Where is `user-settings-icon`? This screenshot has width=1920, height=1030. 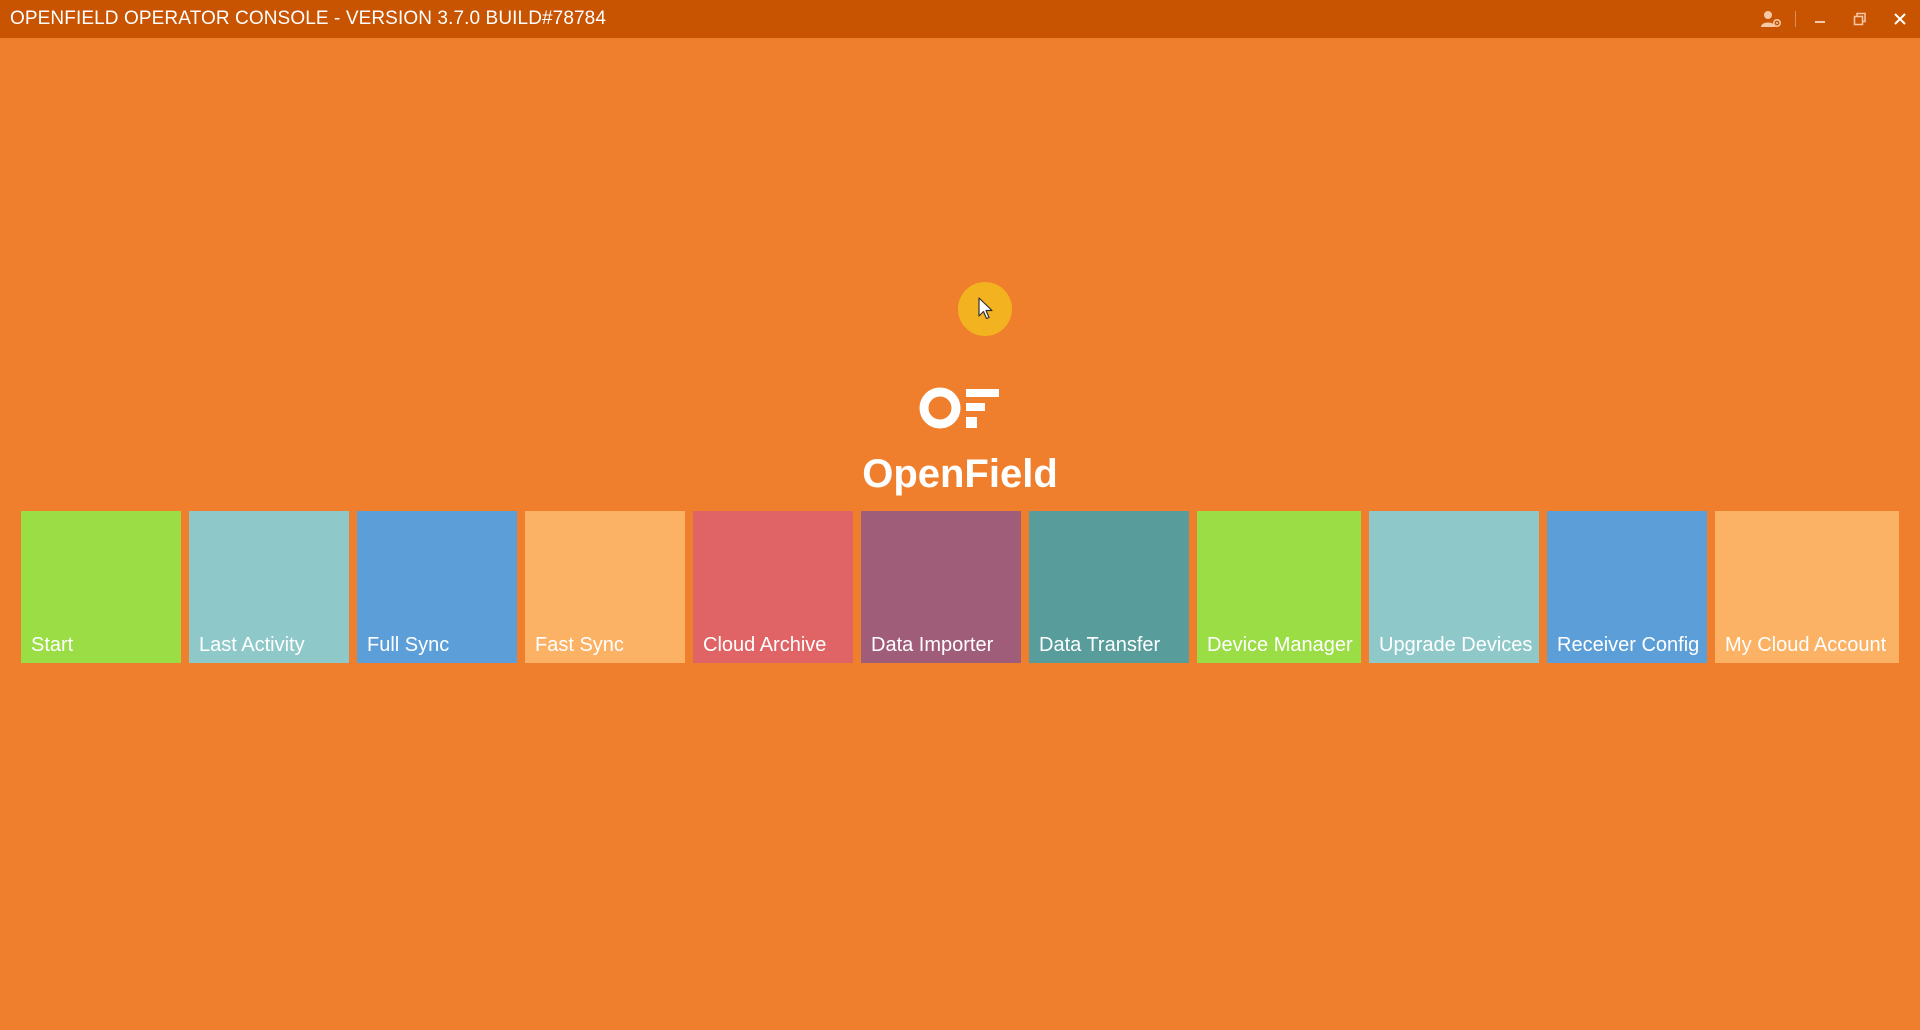 user-settings-icon is located at coordinates (1771, 19).